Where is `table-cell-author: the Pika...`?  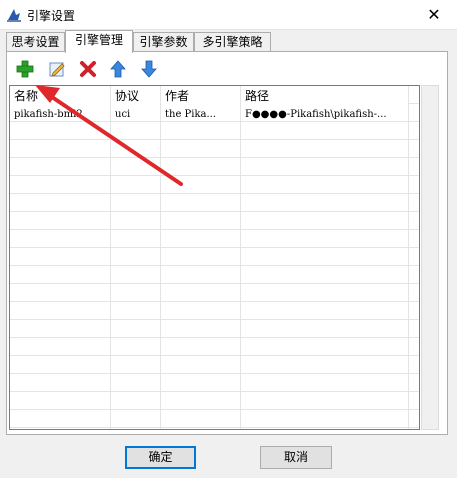
table-cell-author: the Pika... is located at coordinates (200, 114).